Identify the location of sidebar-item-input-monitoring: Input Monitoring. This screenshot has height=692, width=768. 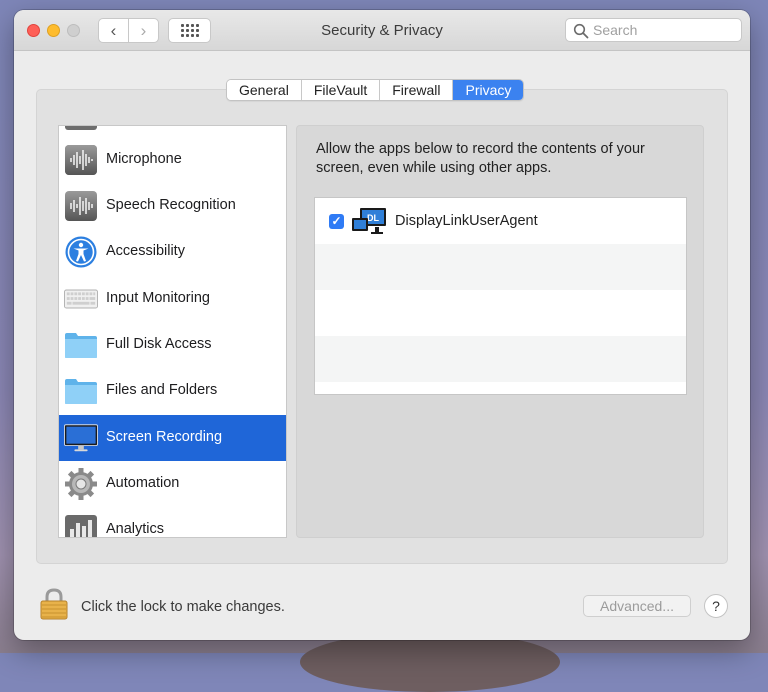
(172, 299).